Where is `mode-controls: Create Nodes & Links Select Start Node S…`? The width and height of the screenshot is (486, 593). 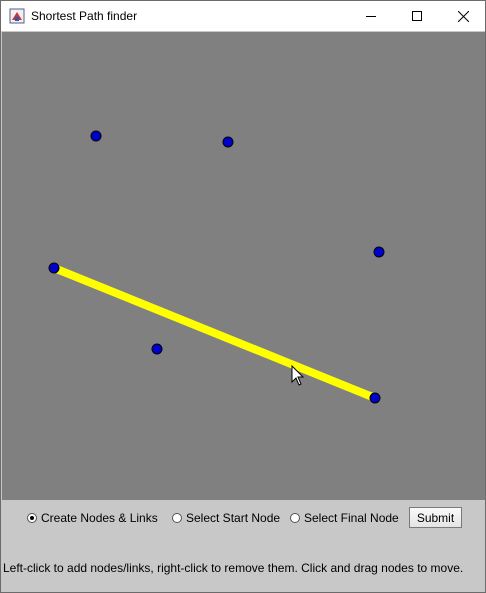 mode-controls: Create Nodes & Links Select Start Node S… is located at coordinates (243, 518).